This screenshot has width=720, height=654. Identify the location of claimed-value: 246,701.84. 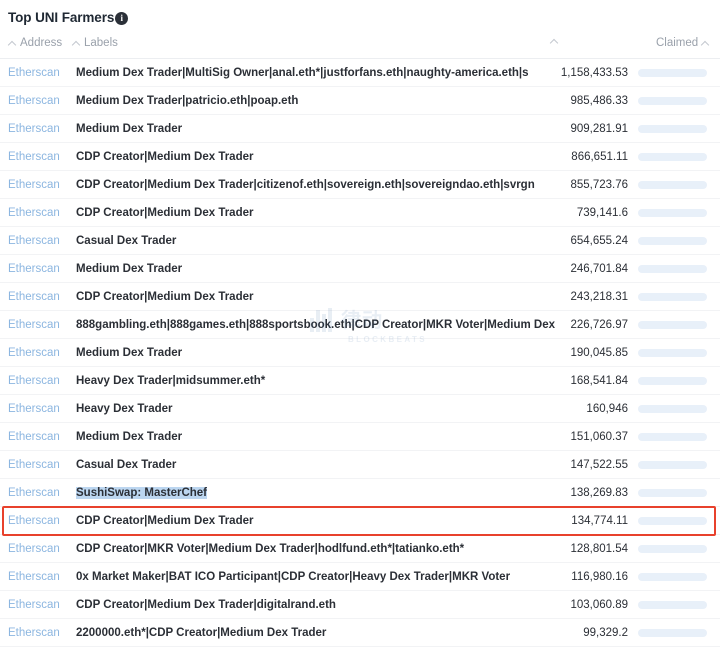
(599, 268).